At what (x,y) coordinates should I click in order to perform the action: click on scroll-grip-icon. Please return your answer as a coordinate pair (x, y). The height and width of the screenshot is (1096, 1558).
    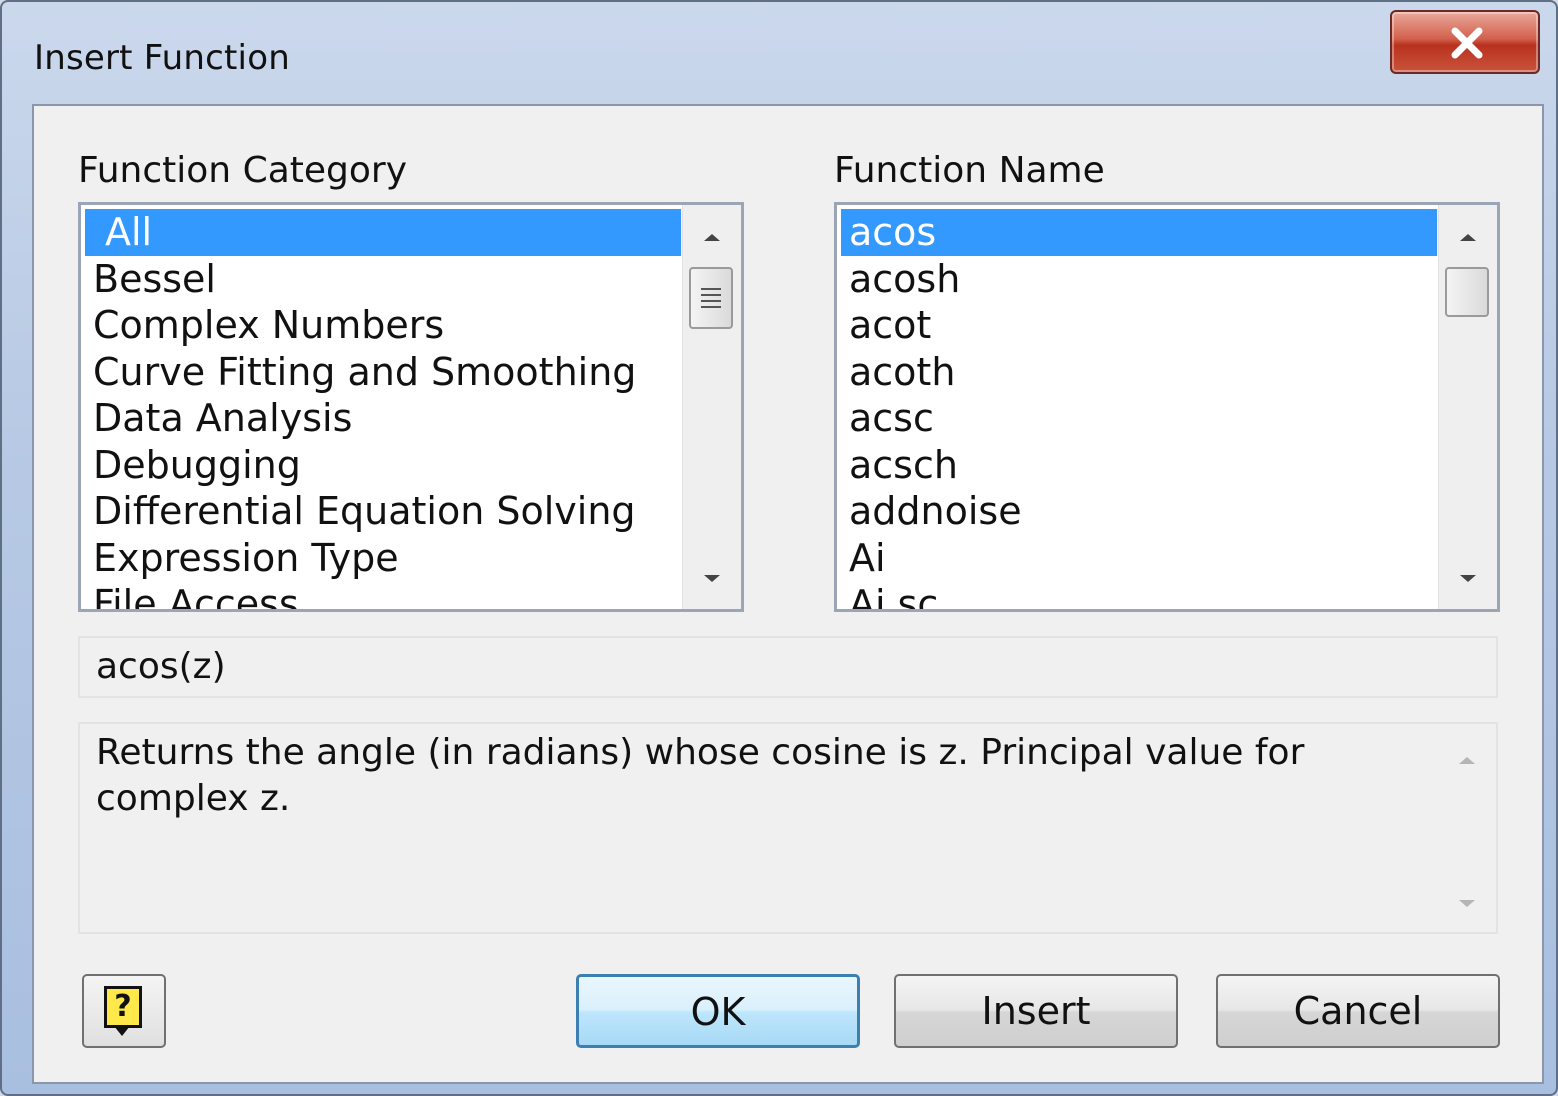
    Looking at the image, I should click on (711, 298).